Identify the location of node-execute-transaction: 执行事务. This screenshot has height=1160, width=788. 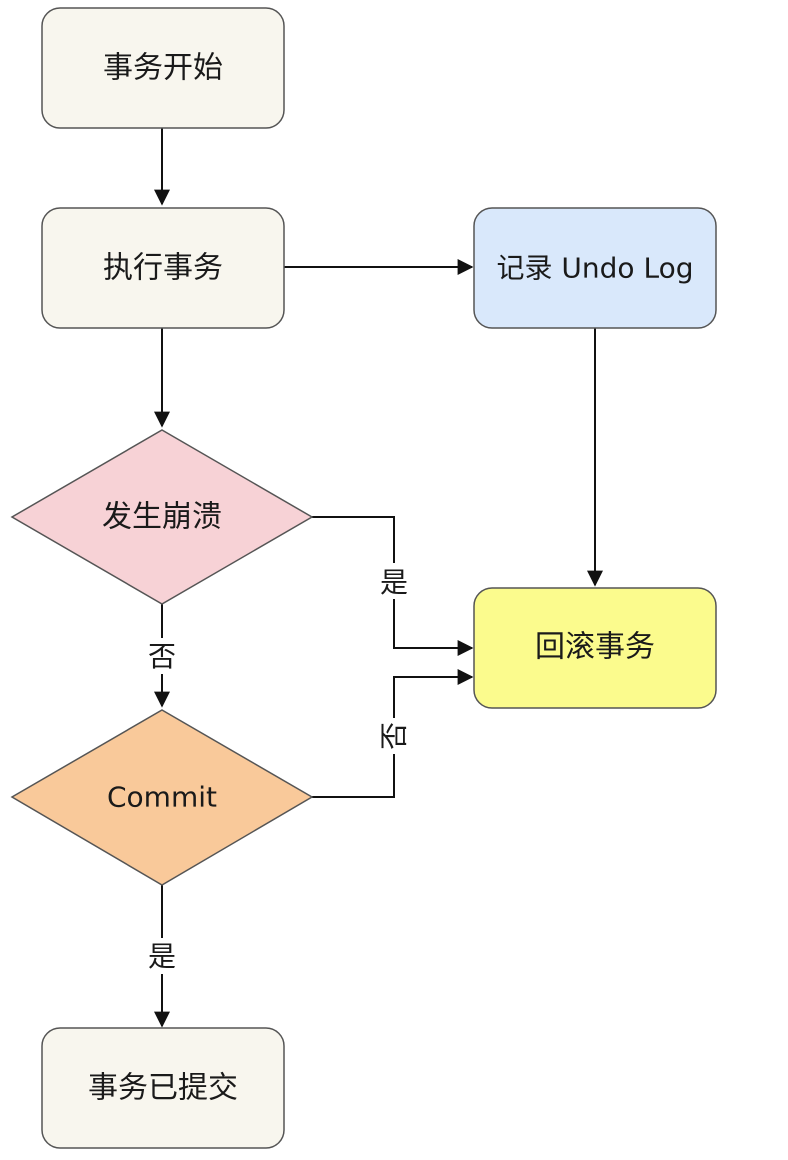
(163, 268).